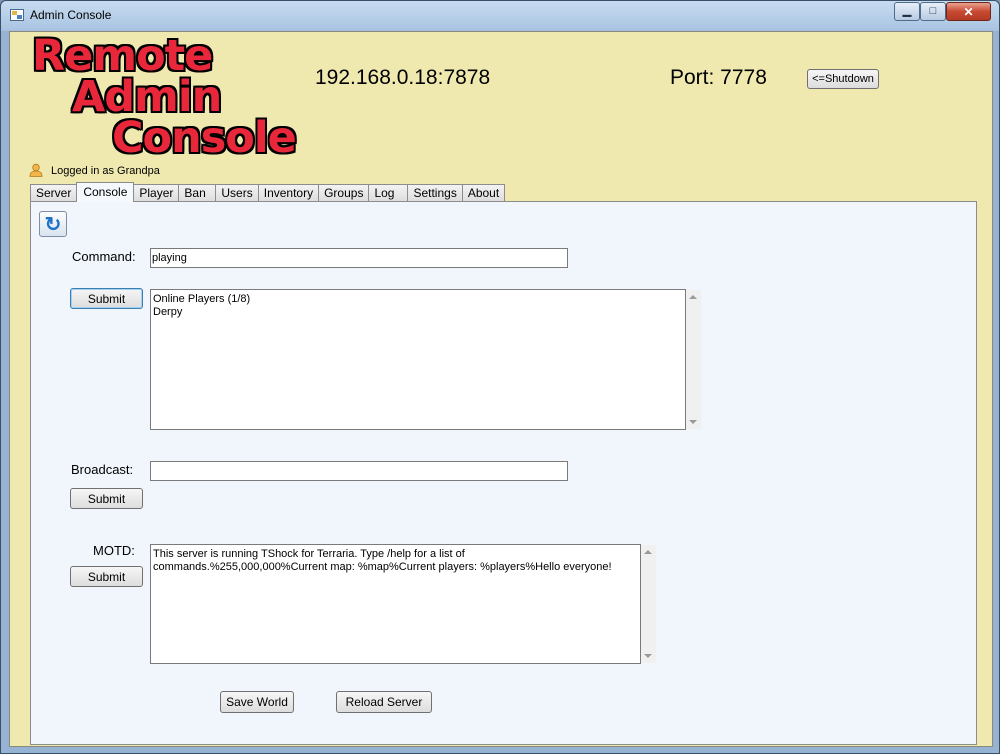  I want to click on minimize-button: ▁, so click(907, 11).